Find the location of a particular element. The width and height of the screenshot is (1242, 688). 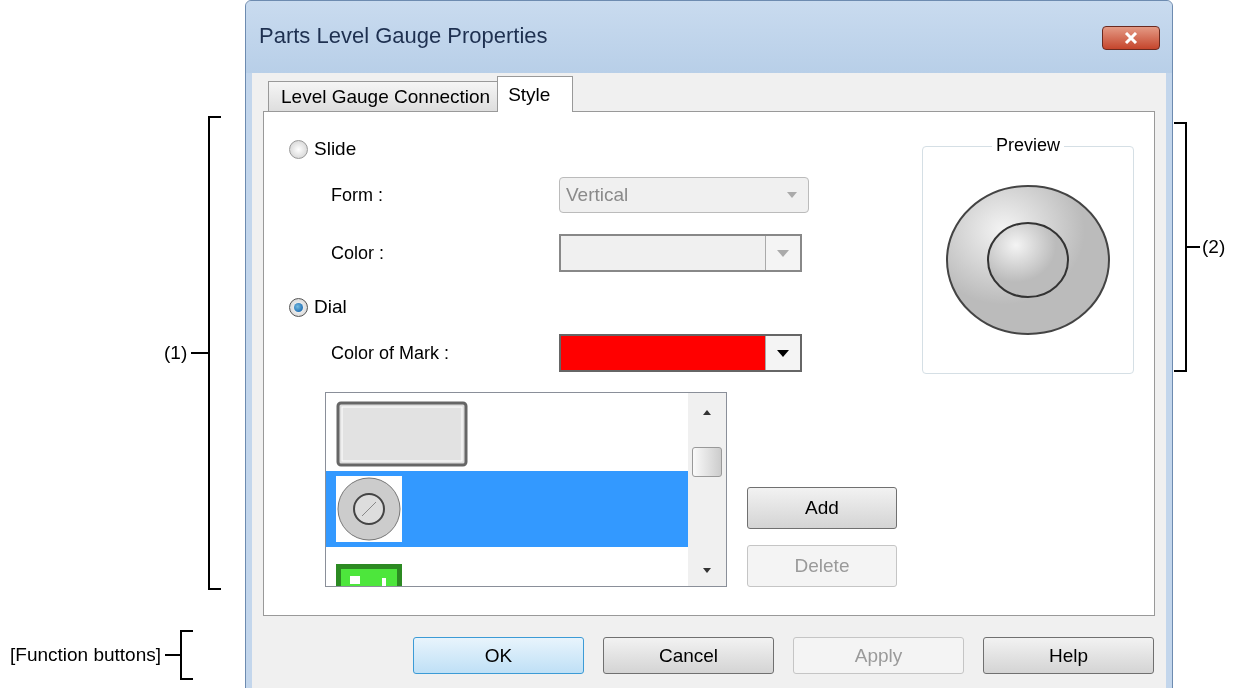

dialog-button: Help is located at coordinates (1068, 655).